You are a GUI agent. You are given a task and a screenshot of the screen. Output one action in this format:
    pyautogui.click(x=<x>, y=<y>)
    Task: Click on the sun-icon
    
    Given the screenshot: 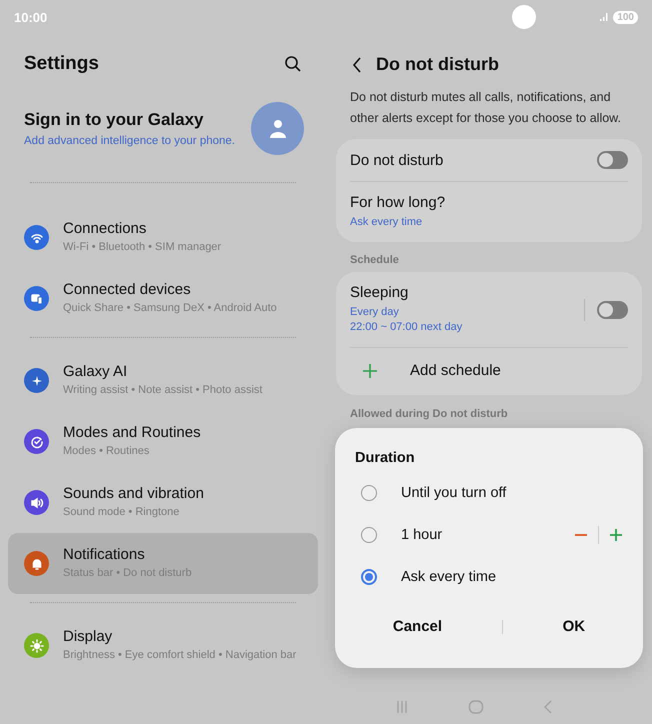 What is the action you would take?
    pyautogui.click(x=37, y=645)
    